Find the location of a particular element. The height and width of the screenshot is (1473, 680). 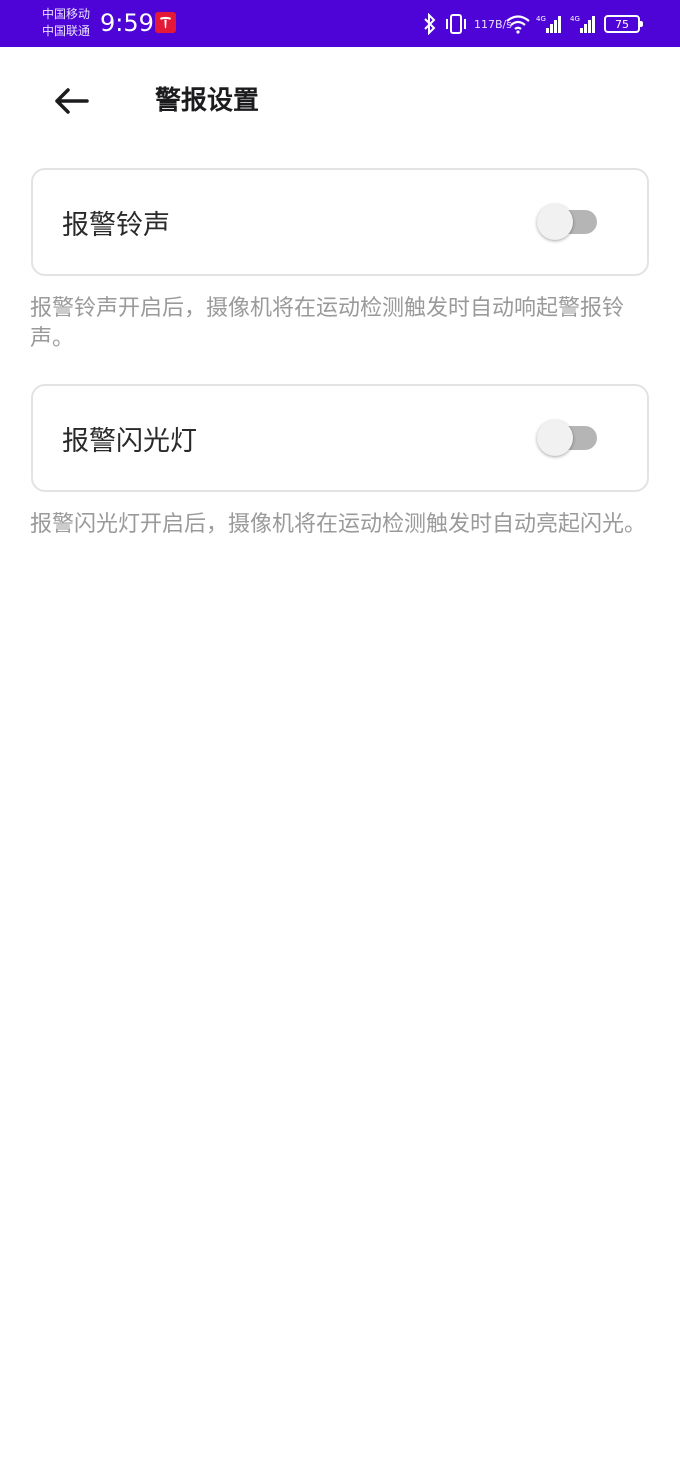

back-button is located at coordinates (71, 101).